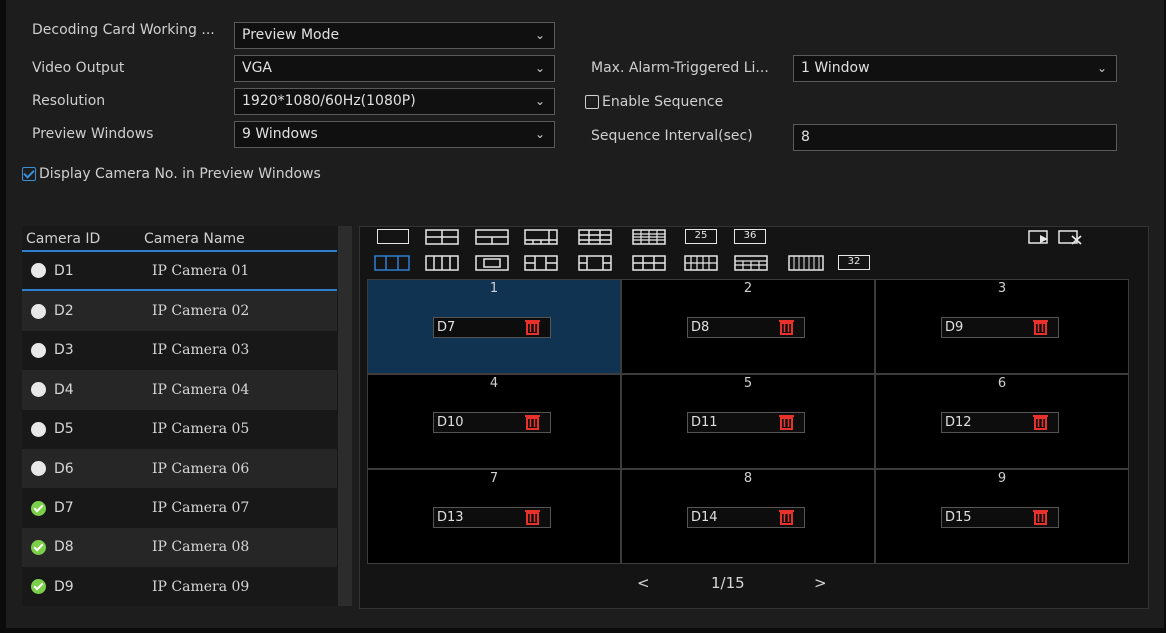 This screenshot has height=633, width=1166. What do you see at coordinates (649, 263) in the screenshot?
I see `layout-12-windows-icon` at bounding box center [649, 263].